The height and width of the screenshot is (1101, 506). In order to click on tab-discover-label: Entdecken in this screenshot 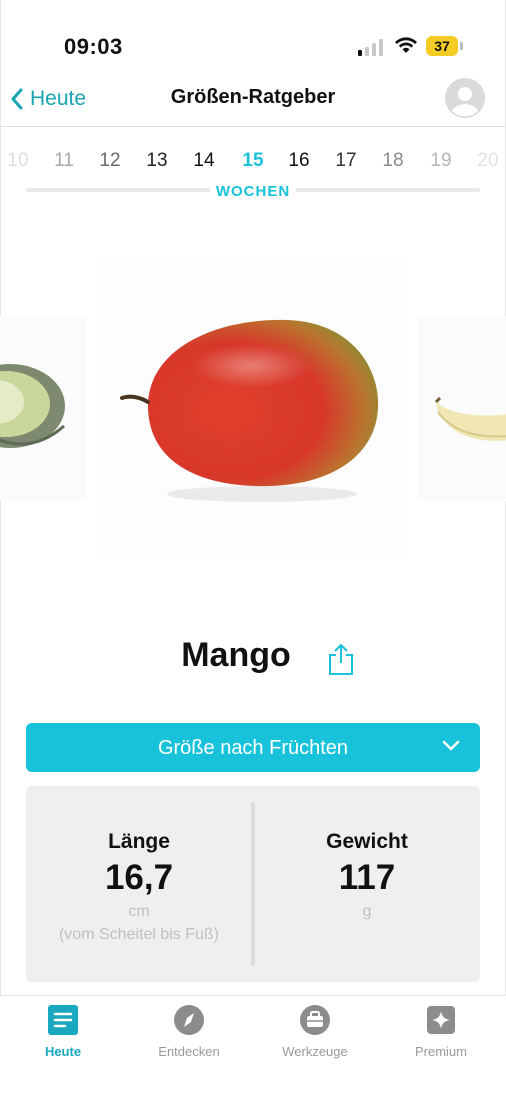, I will do `click(189, 1051)`.